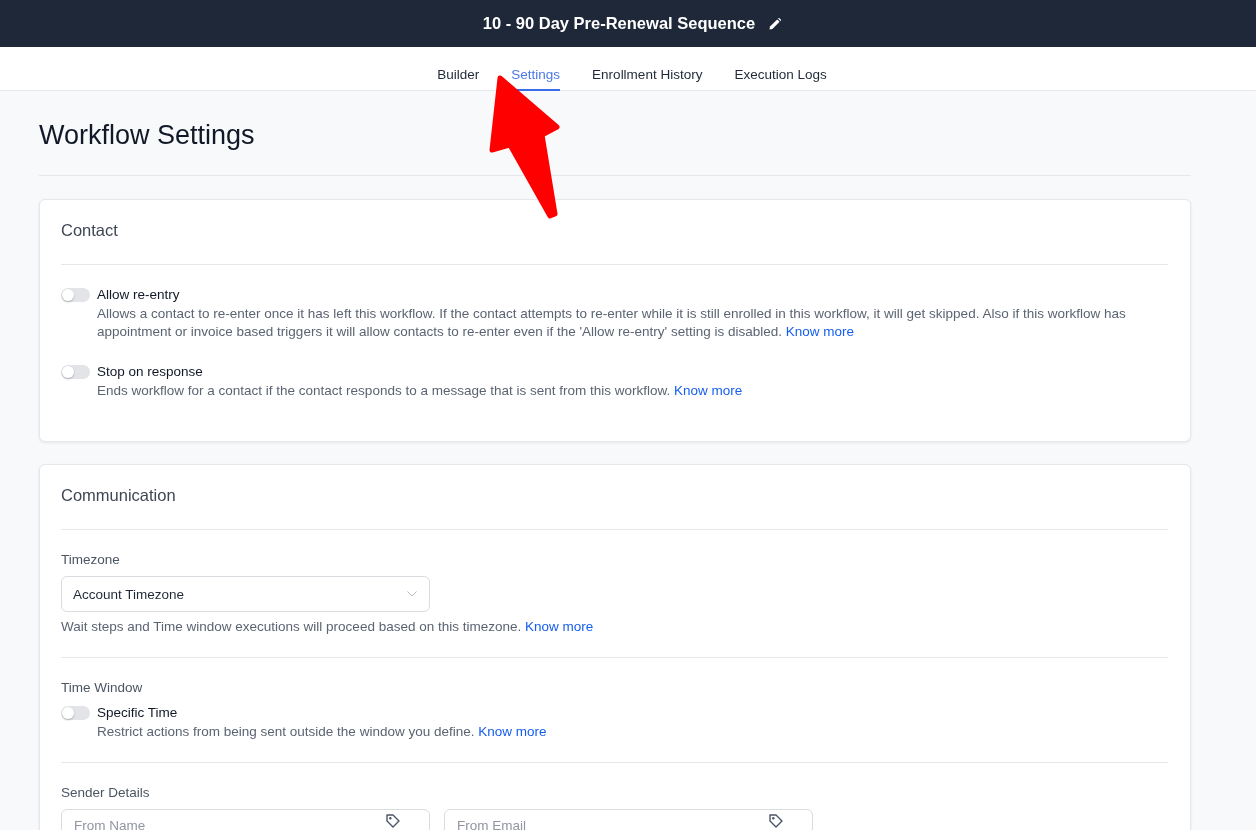 The image size is (1256, 830). Describe the element at coordinates (118, 495) in the screenshot. I see `card-title: Communication` at that location.